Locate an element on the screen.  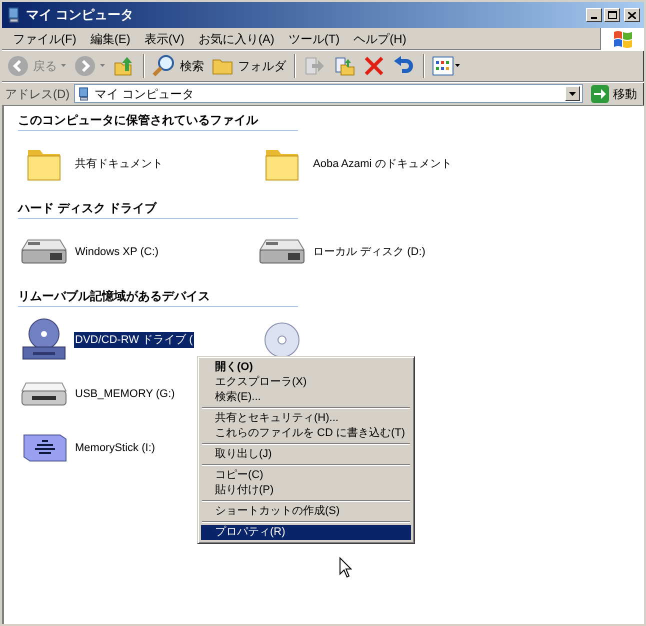
menu-item: お気に入り(A) is located at coordinates (236, 39).